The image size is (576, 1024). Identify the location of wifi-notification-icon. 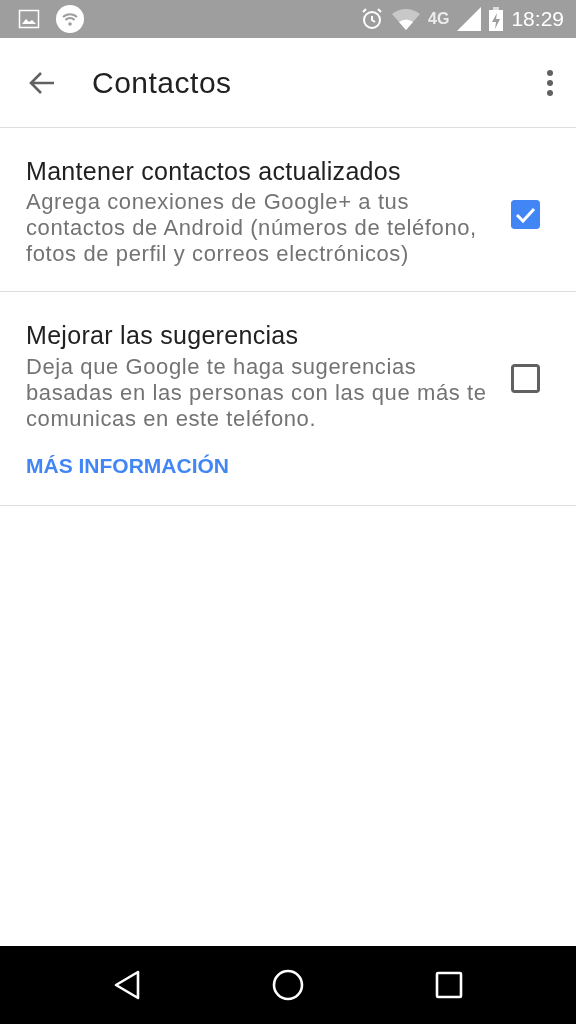
(70, 19).